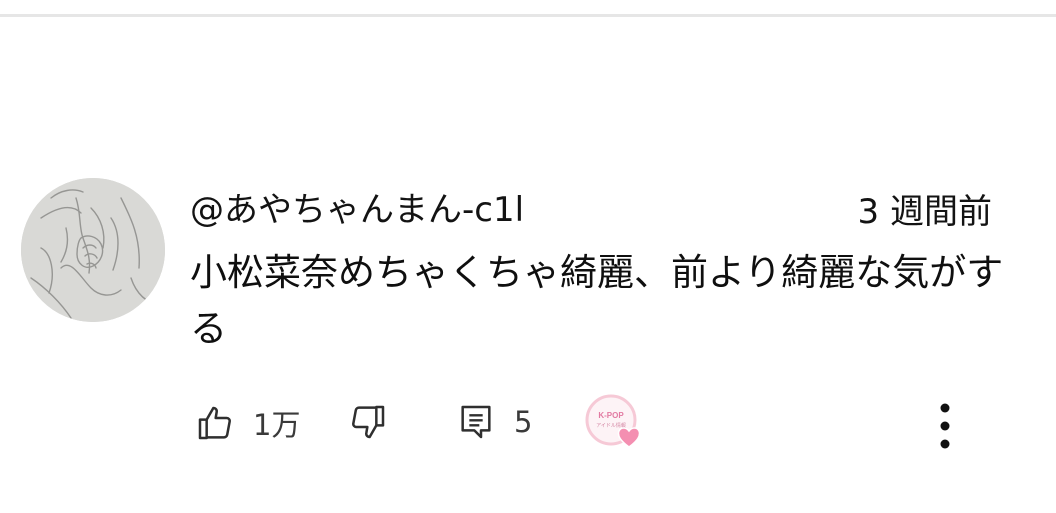 The width and height of the screenshot is (1056, 513). I want to click on thumbs-down-icon, so click(368, 422).